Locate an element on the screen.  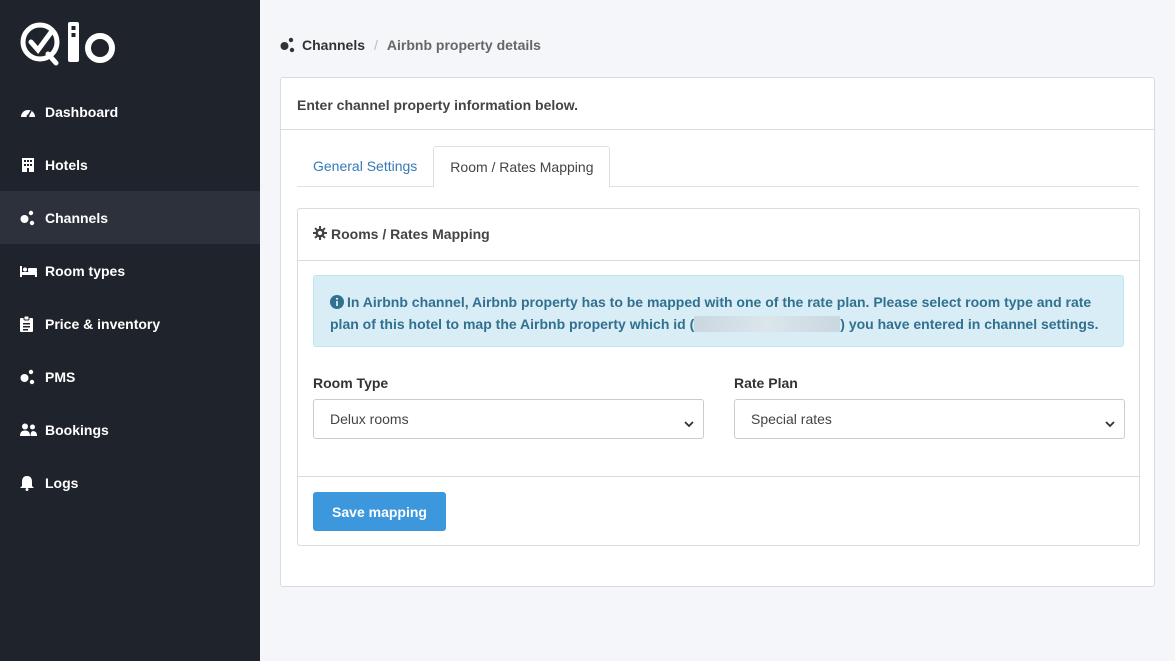
sidebar-item-price-inventory: Price & inventory is located at coordinates (130, 323).